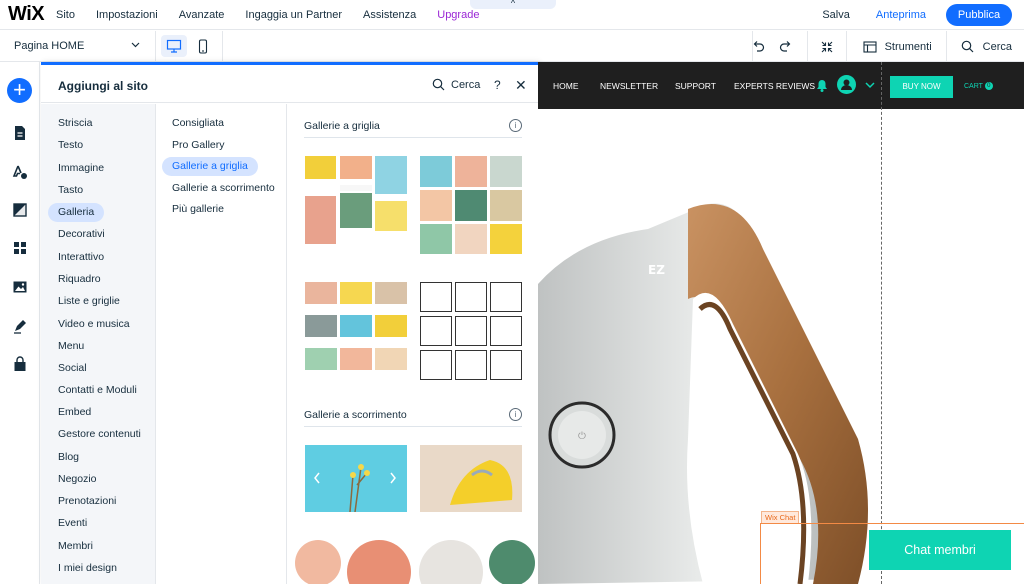 This screenshot has height=584, width=1024. What do you see at coordinates (75, 123) in the screenshot?
I see `category-striscia: Striscia` at bounding box center [75, 123].